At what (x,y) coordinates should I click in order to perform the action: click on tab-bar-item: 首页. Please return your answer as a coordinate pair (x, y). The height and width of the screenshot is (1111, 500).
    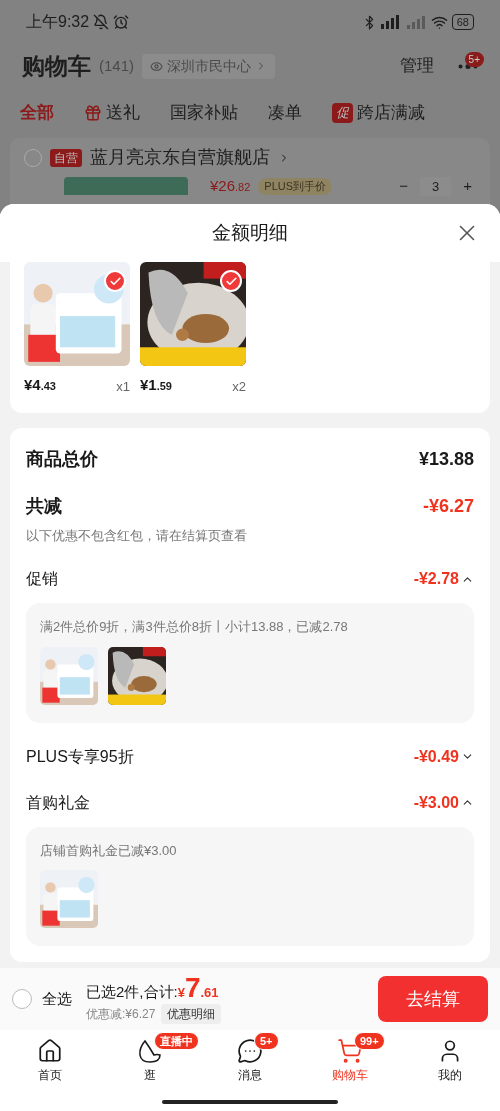
    Looking at the image, I should click on (50, 1065).